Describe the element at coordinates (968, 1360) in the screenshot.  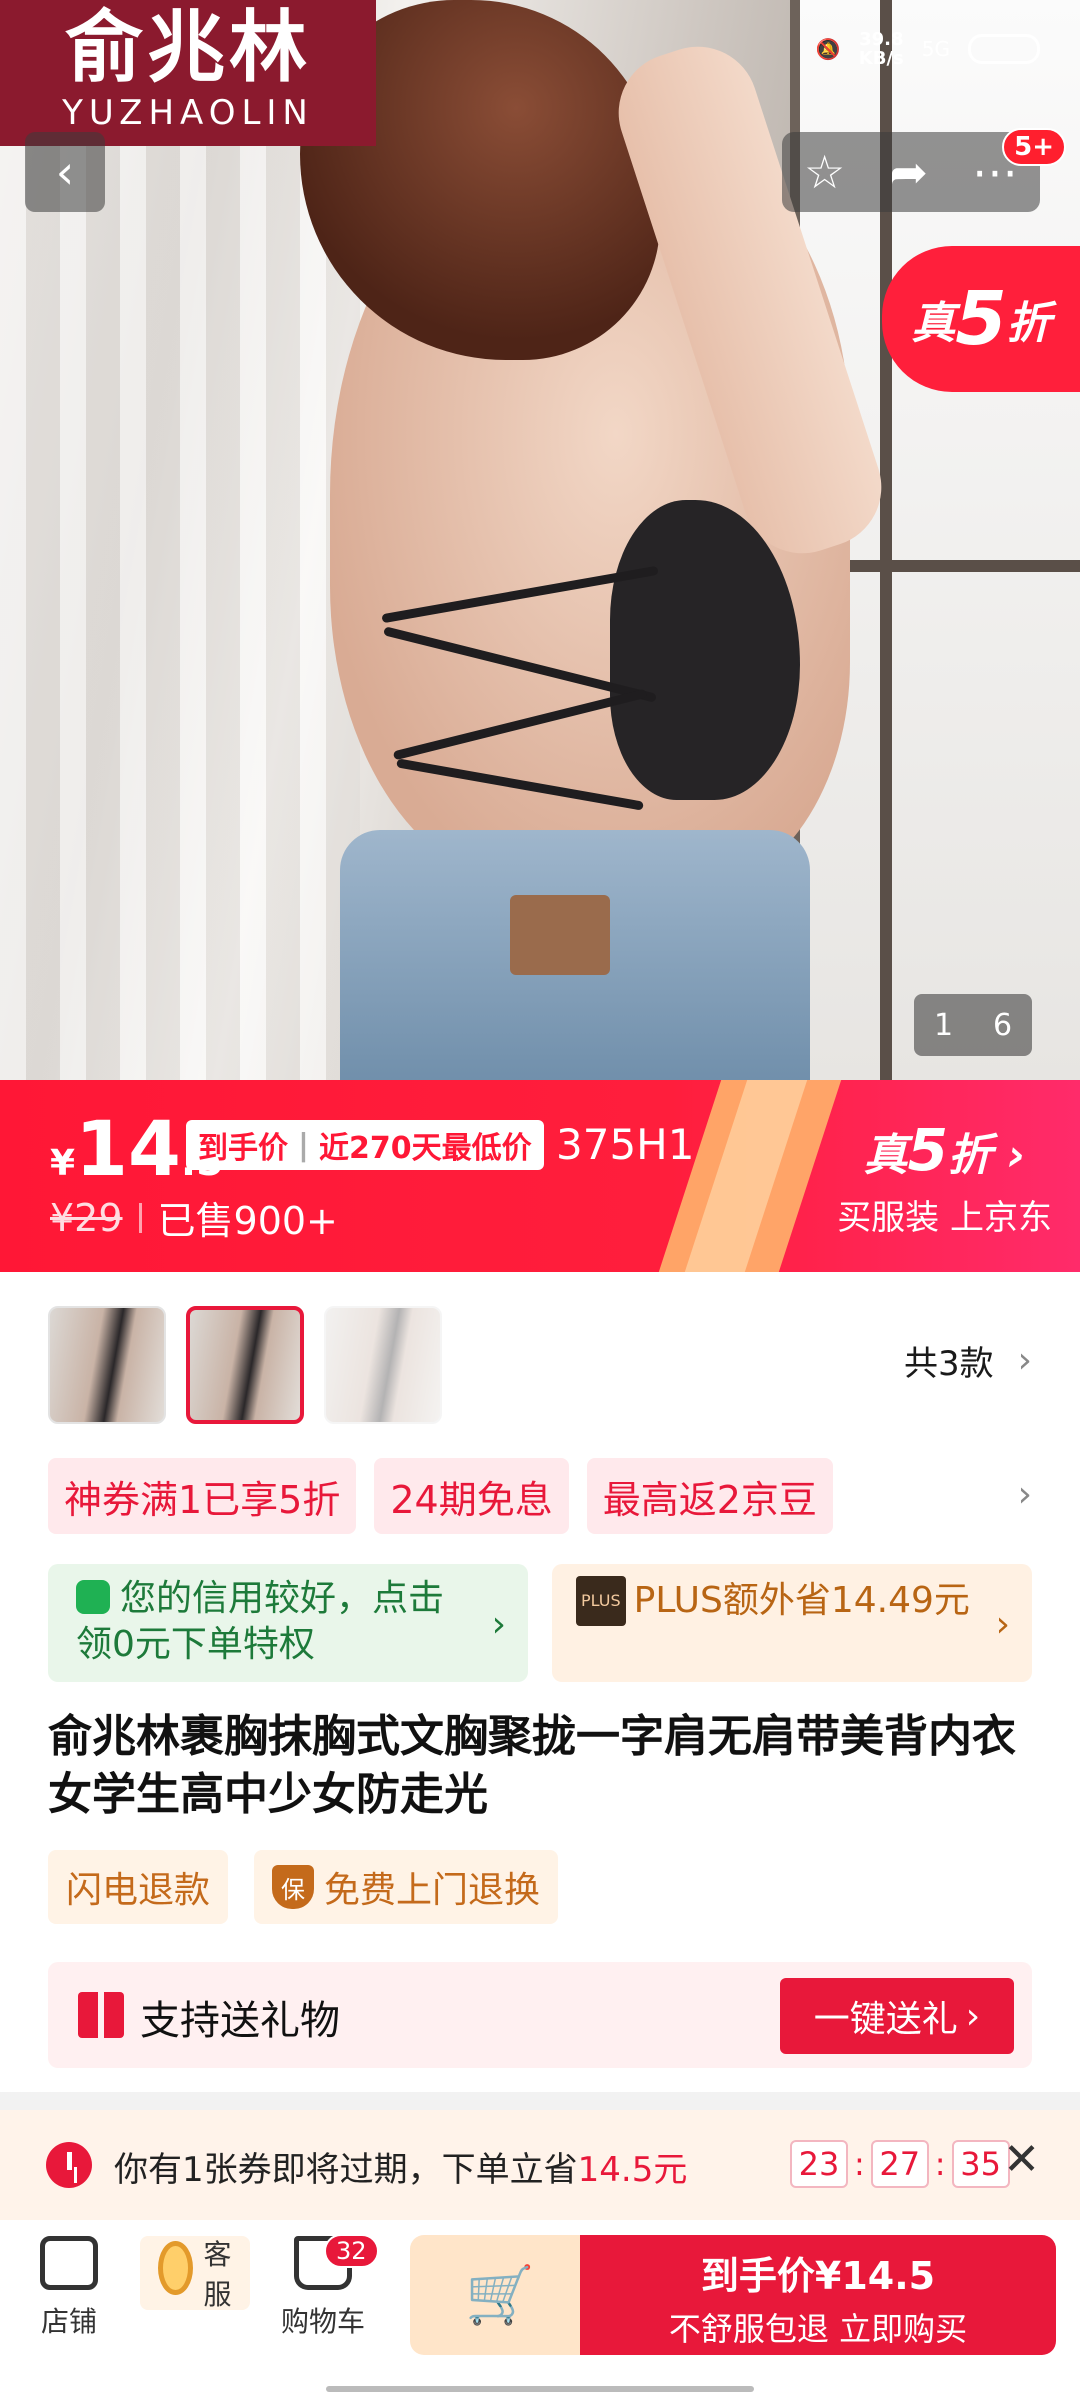
I see `variant-count: 共3款 ›` at that location.